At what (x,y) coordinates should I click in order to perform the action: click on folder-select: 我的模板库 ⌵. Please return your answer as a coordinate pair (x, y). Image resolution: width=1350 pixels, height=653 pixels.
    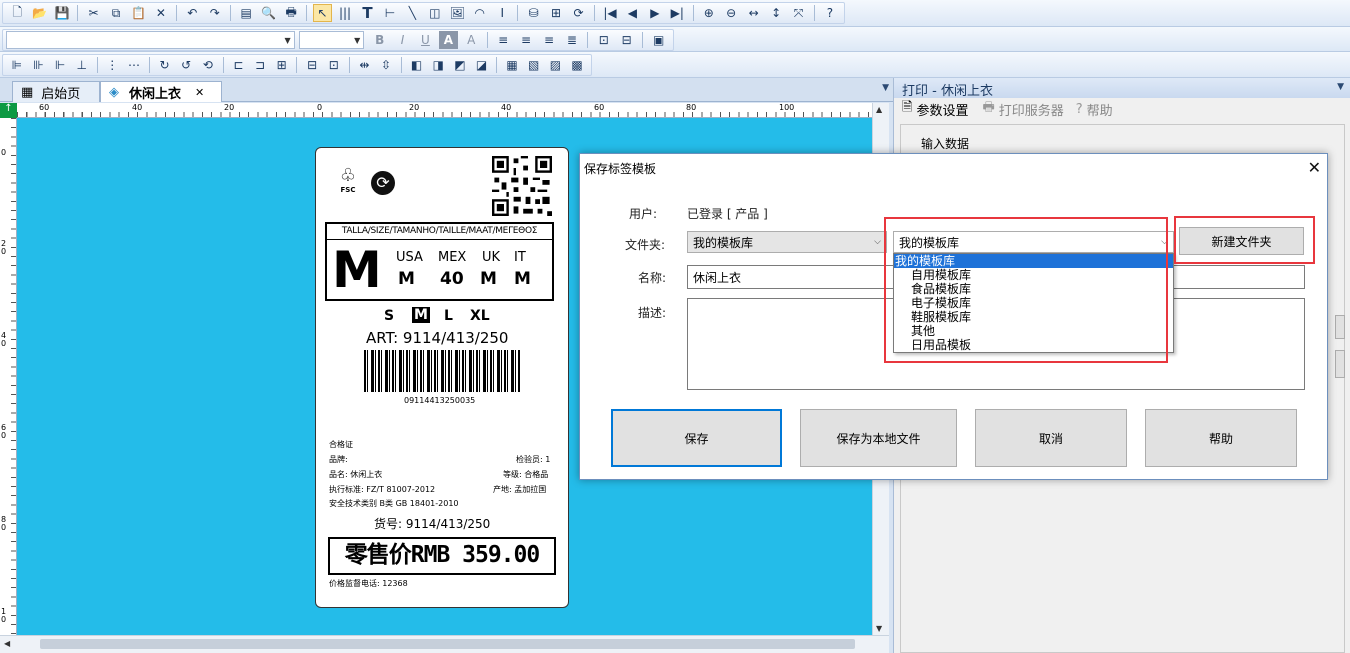
    Looking at the image, I should click on (787, 242).